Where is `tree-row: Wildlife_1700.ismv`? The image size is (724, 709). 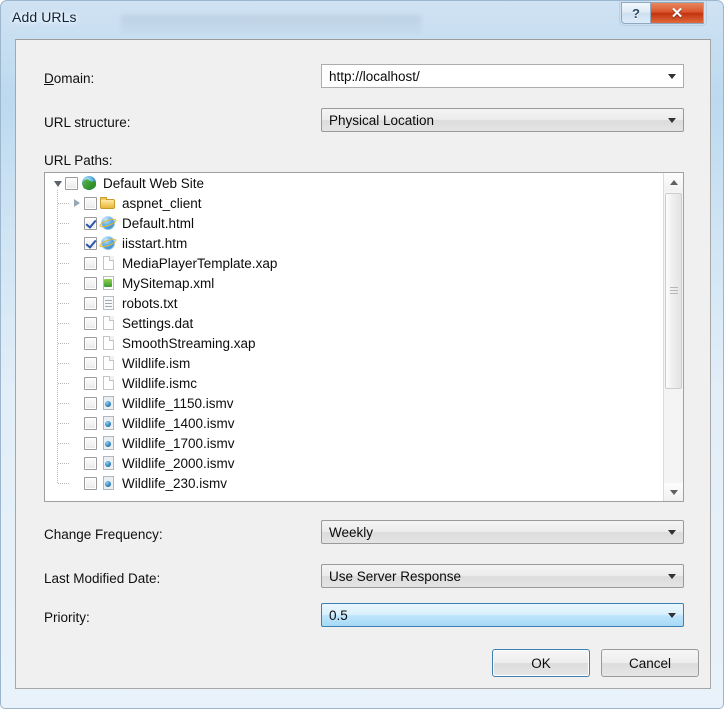
tree-row: Wildlife_1700.ismv is located at coordinates (354, 443).